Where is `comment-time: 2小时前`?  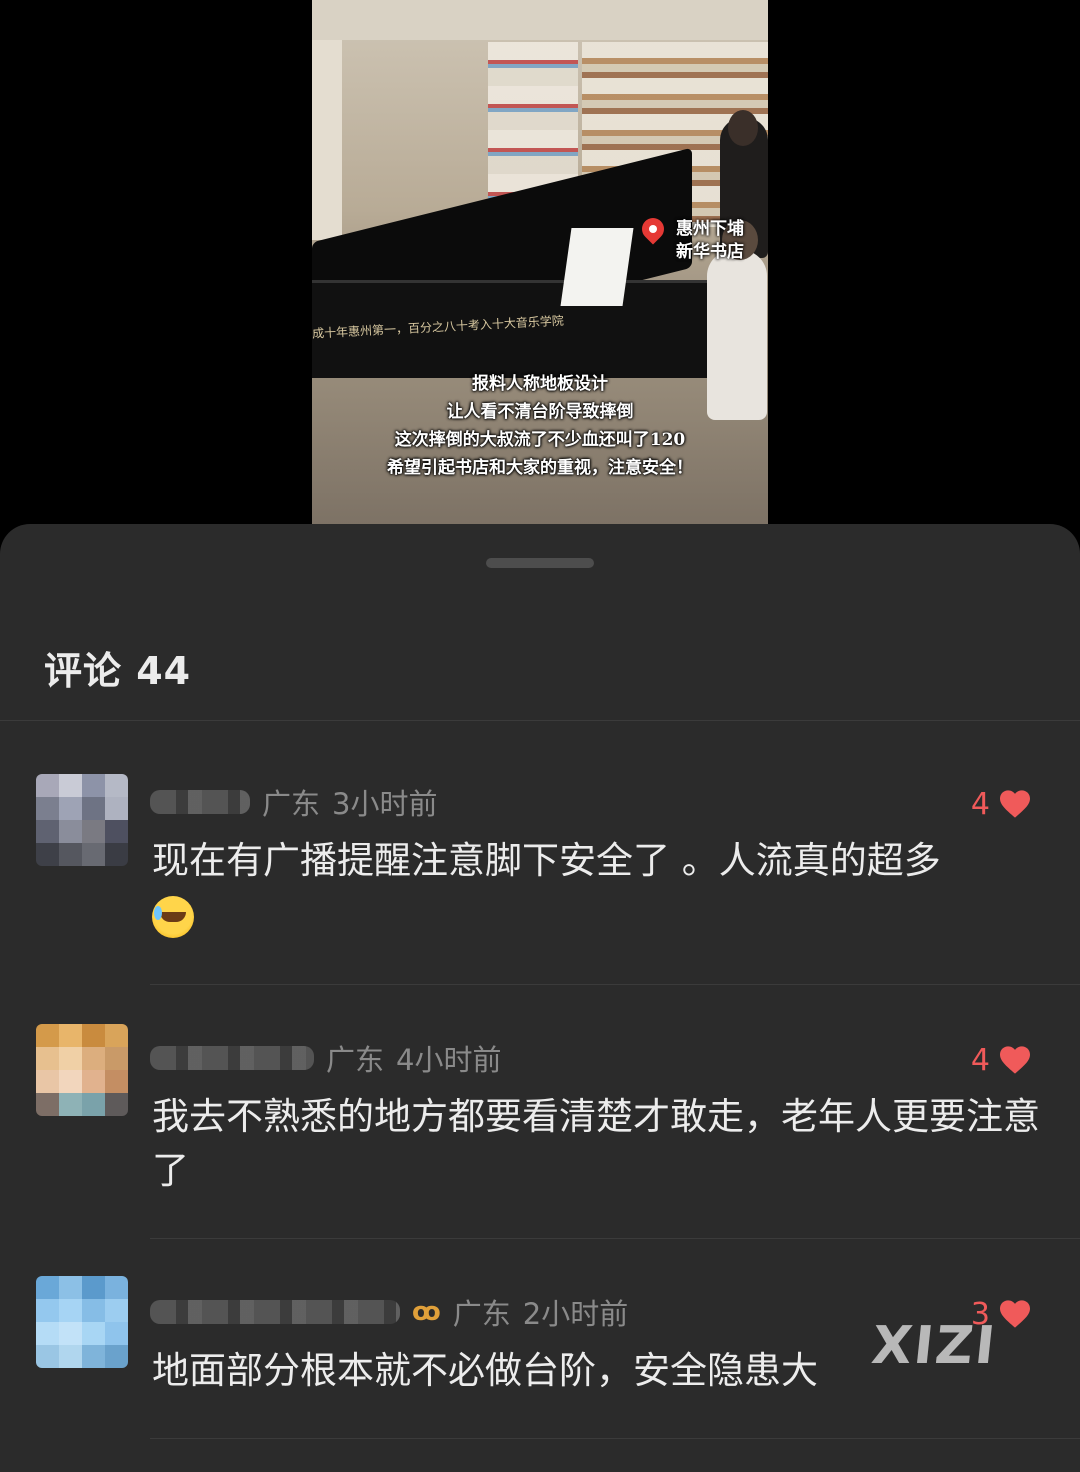 comment-time: 2小时前 is located at coordinates (575, 1314).